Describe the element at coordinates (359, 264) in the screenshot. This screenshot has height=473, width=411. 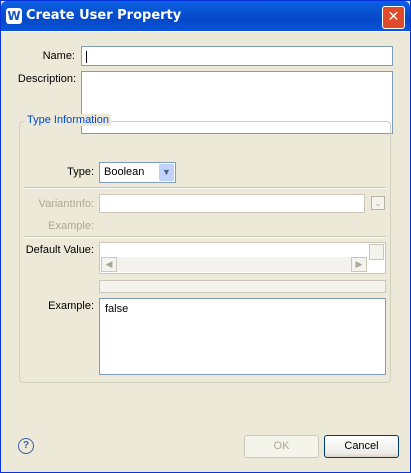
I see `scroll-right-icon: ▶` at that location.